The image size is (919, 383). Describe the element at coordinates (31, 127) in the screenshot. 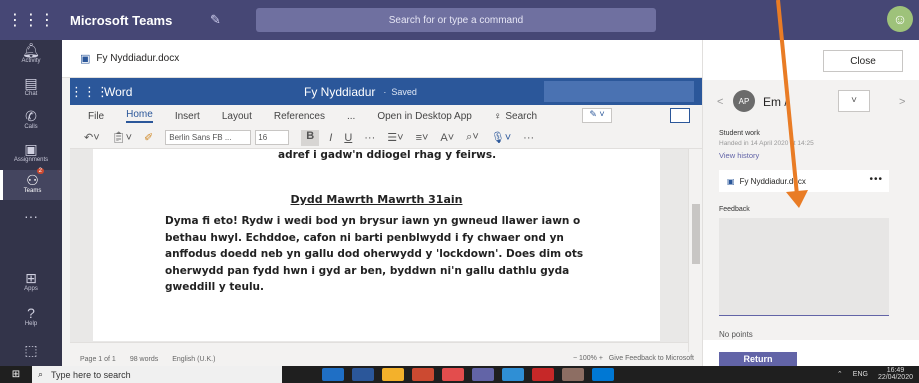

I see `rail-label: Calls` at that location.